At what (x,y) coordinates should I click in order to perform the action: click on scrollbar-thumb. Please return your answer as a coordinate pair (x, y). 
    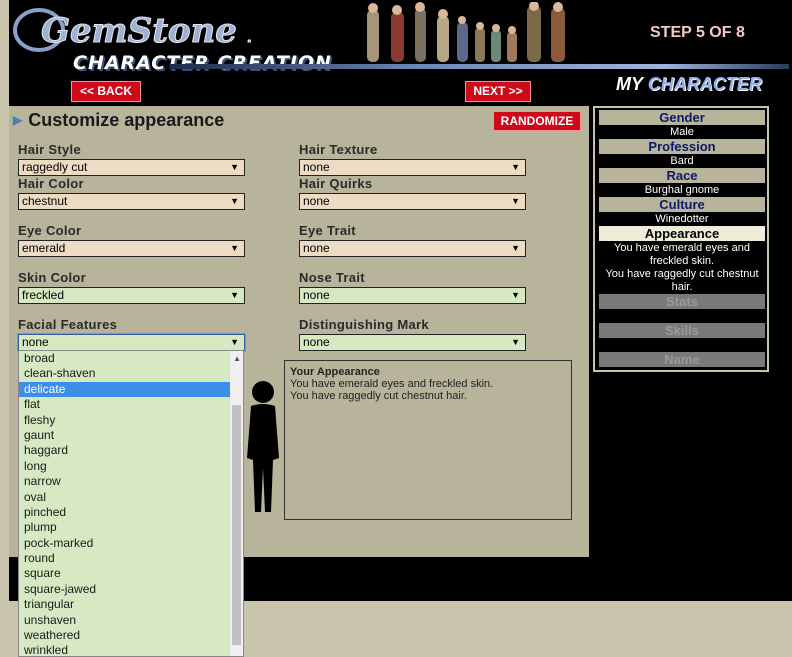
    Looking at the image, I should click on (236, 525).